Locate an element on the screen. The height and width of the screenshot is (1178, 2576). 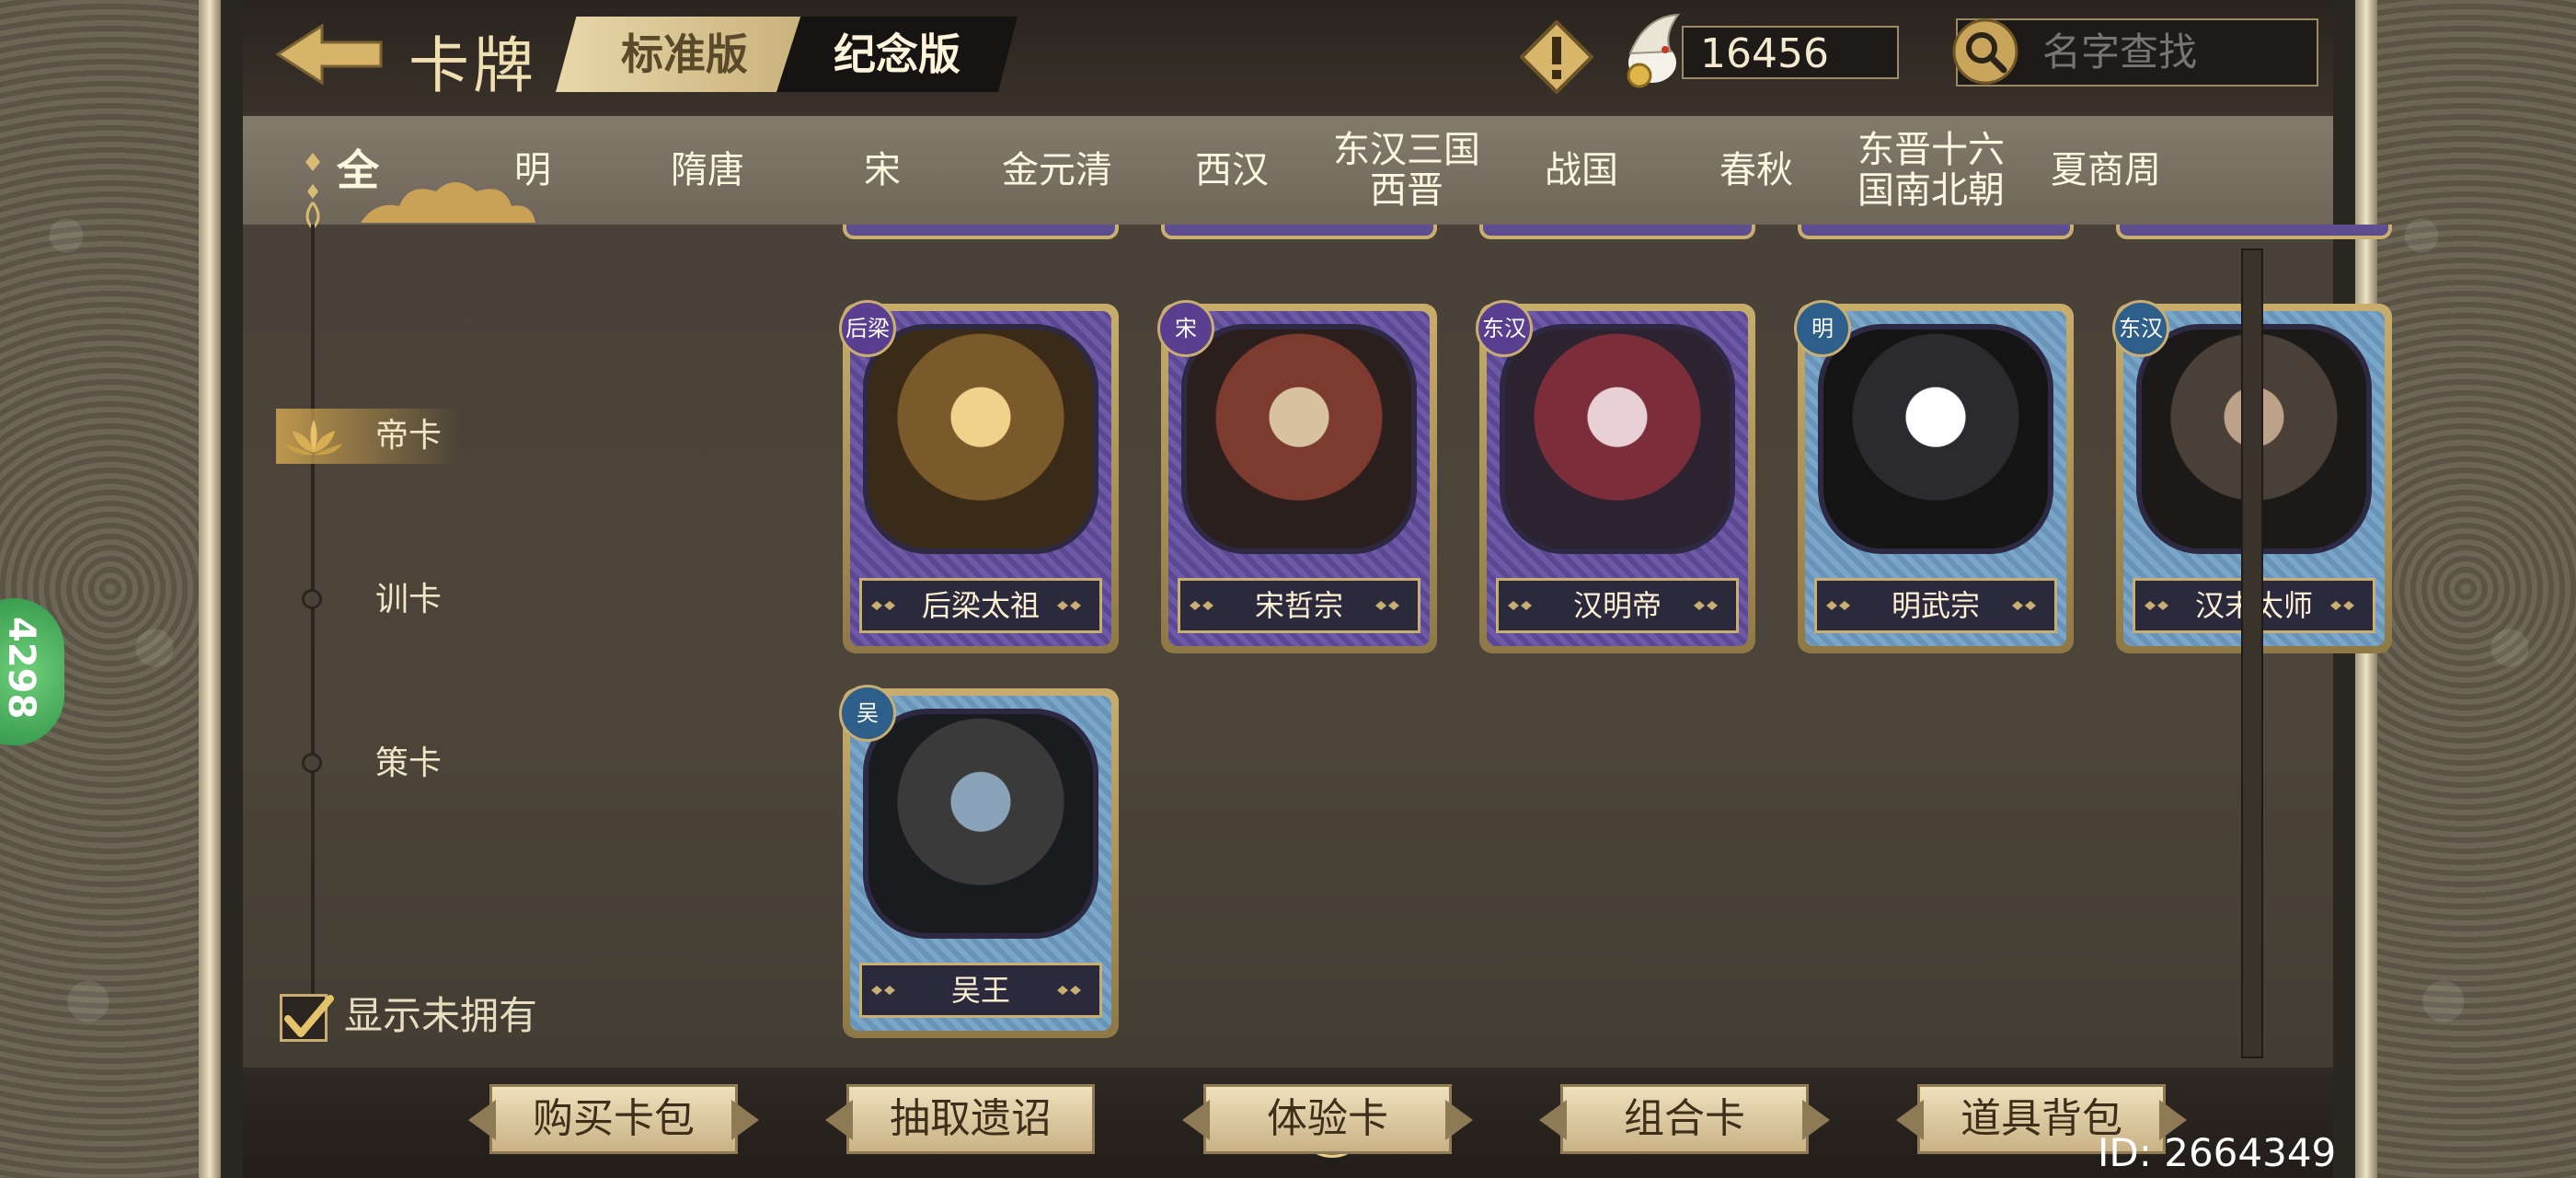
category-label: 策卡 is located at coordinates (409, 763).